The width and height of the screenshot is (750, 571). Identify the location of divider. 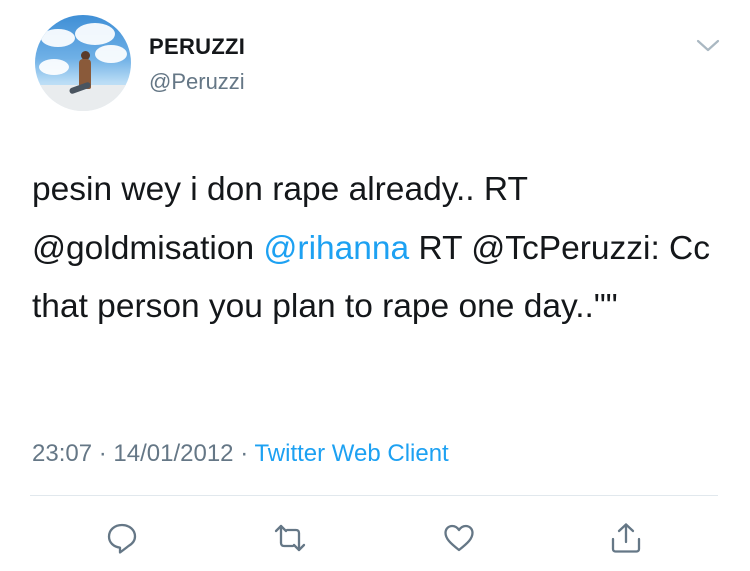
(374, 495).